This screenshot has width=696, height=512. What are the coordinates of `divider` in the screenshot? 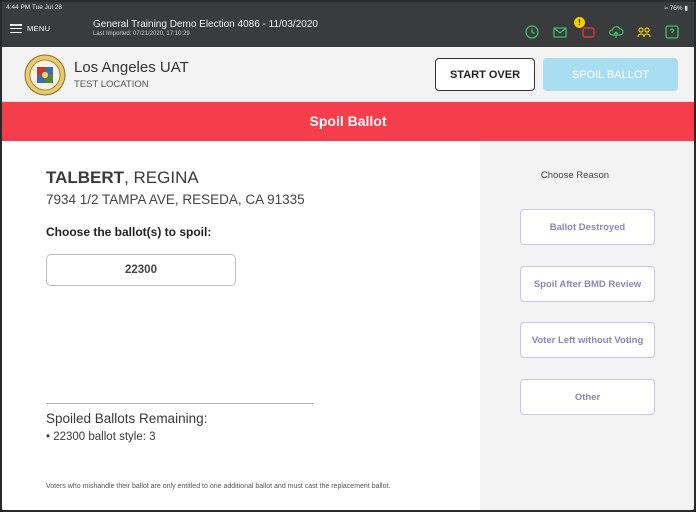 It's located at (180, 403).